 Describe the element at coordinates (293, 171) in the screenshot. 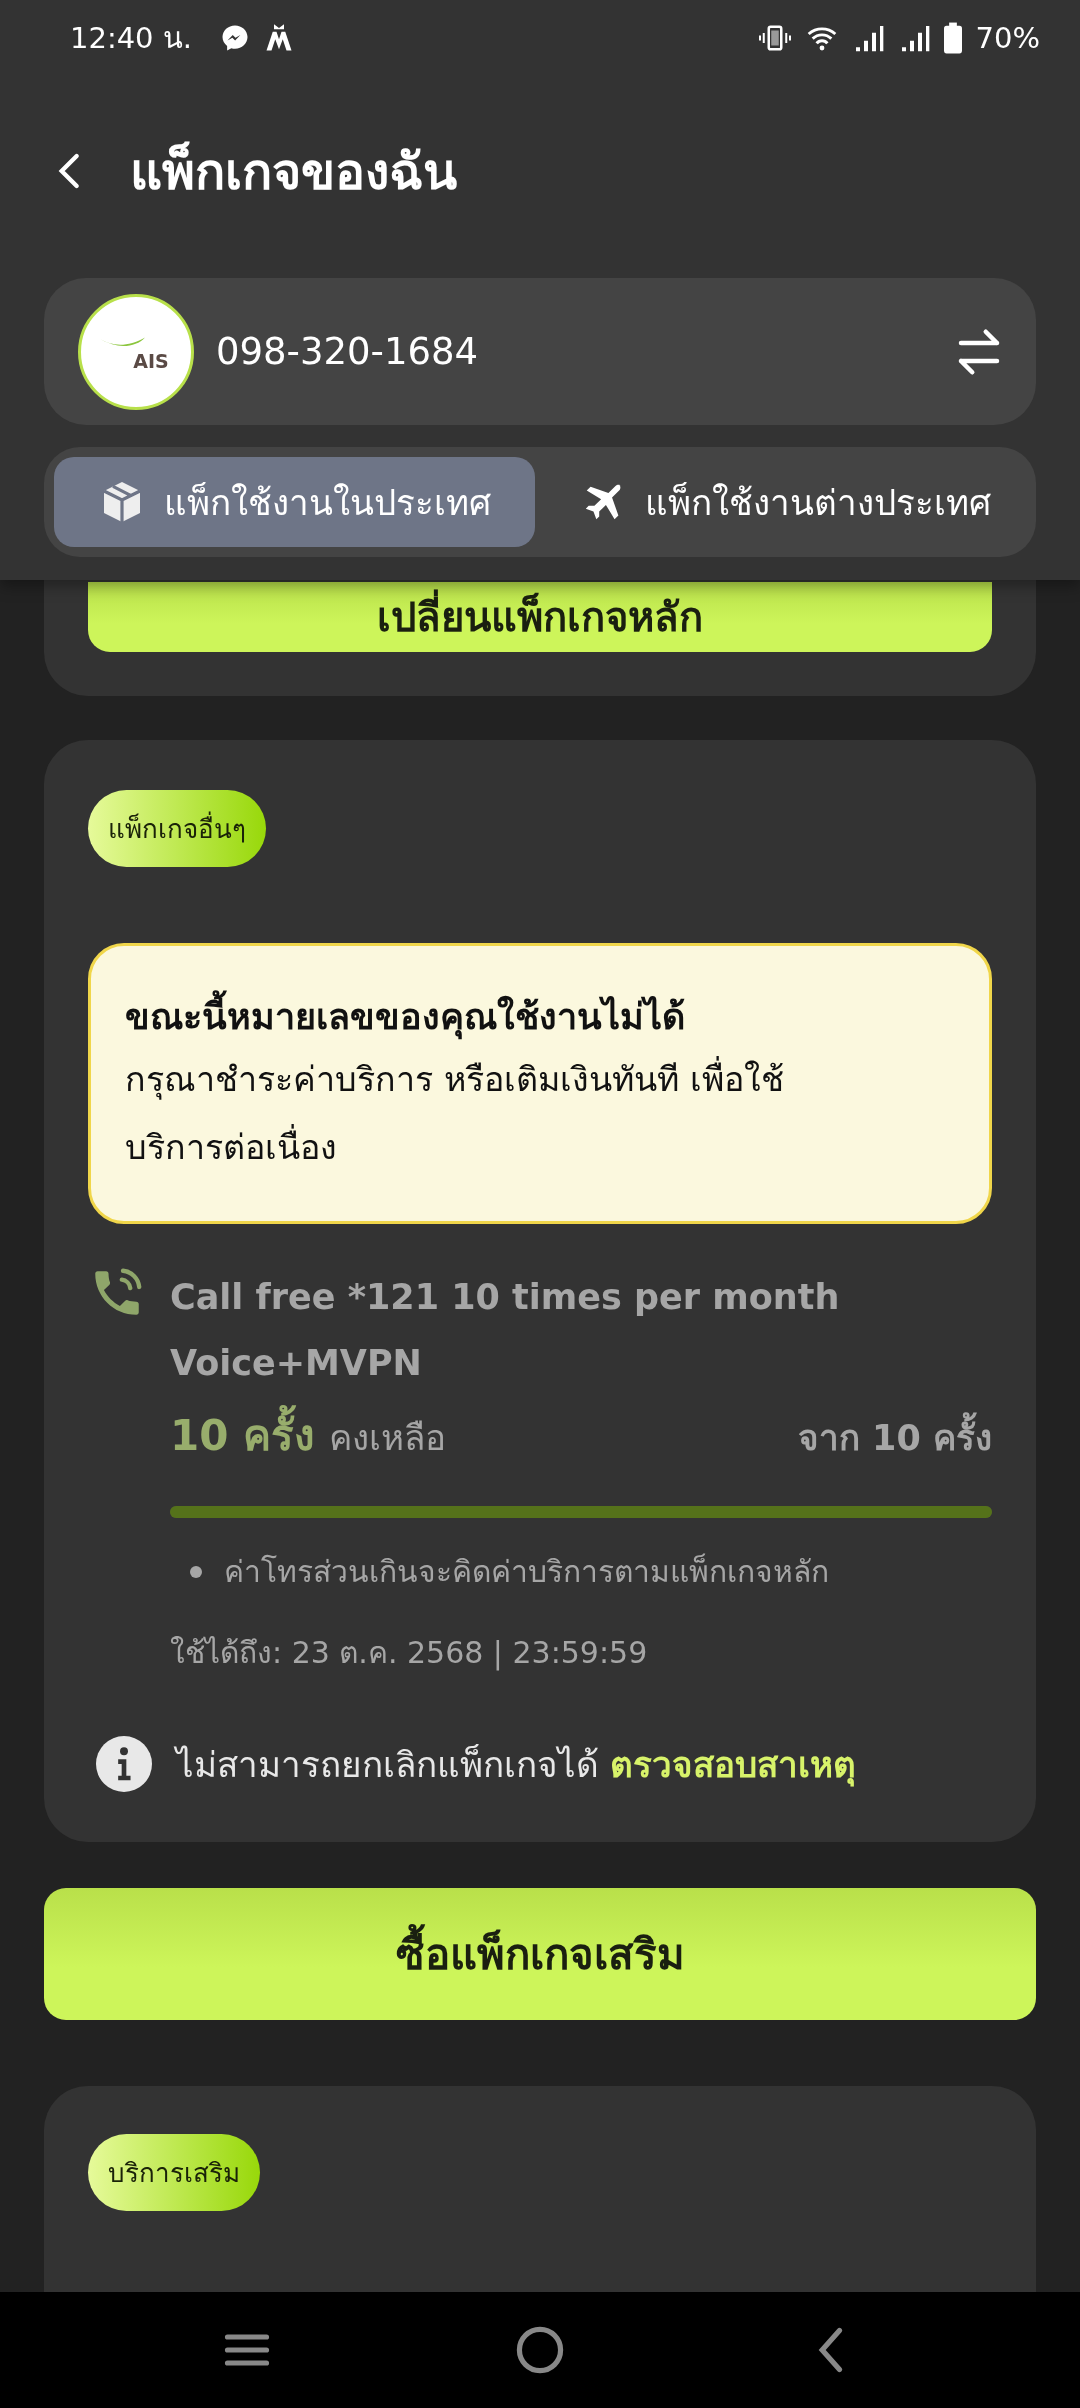

I see `page-title: แพ็กเกจของฉัน` at that location.